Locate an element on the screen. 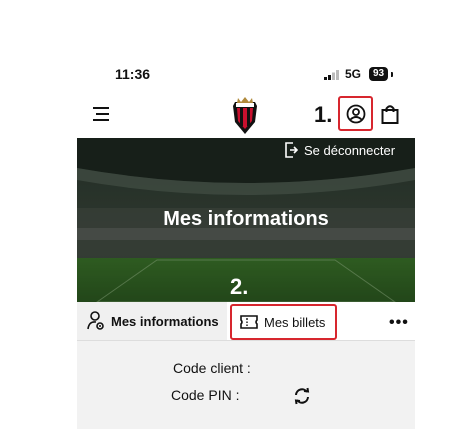  app-header: 1. is located at coordinates (246, 115).